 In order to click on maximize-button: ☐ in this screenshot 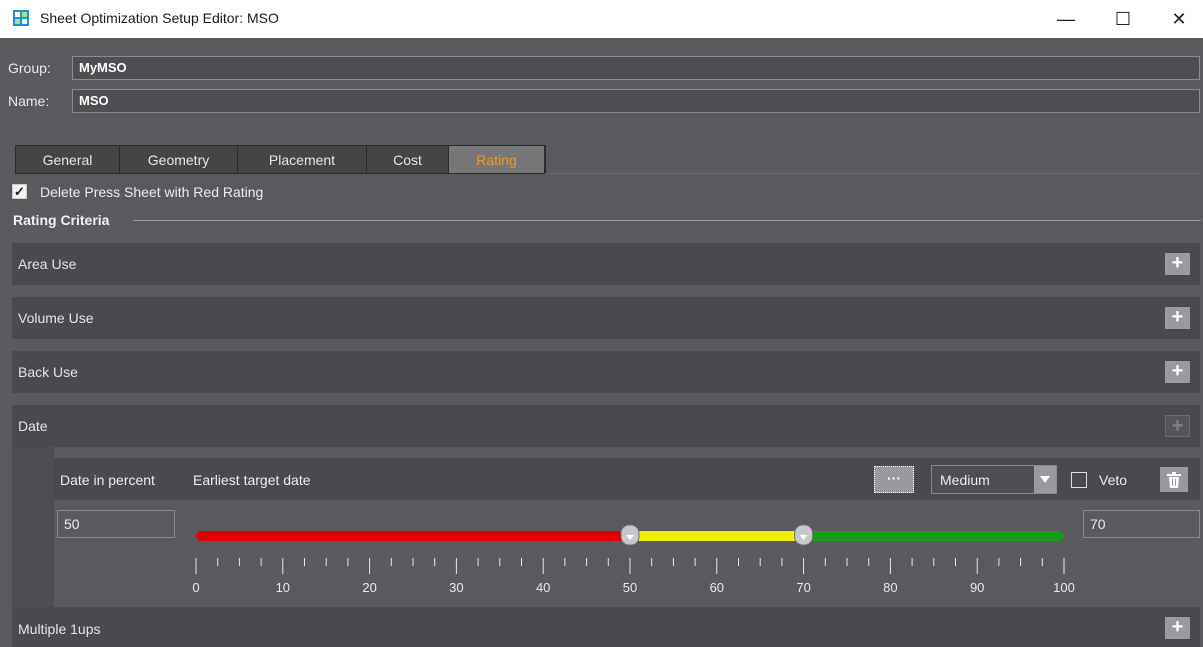, I will do `click(1123, 19)`.